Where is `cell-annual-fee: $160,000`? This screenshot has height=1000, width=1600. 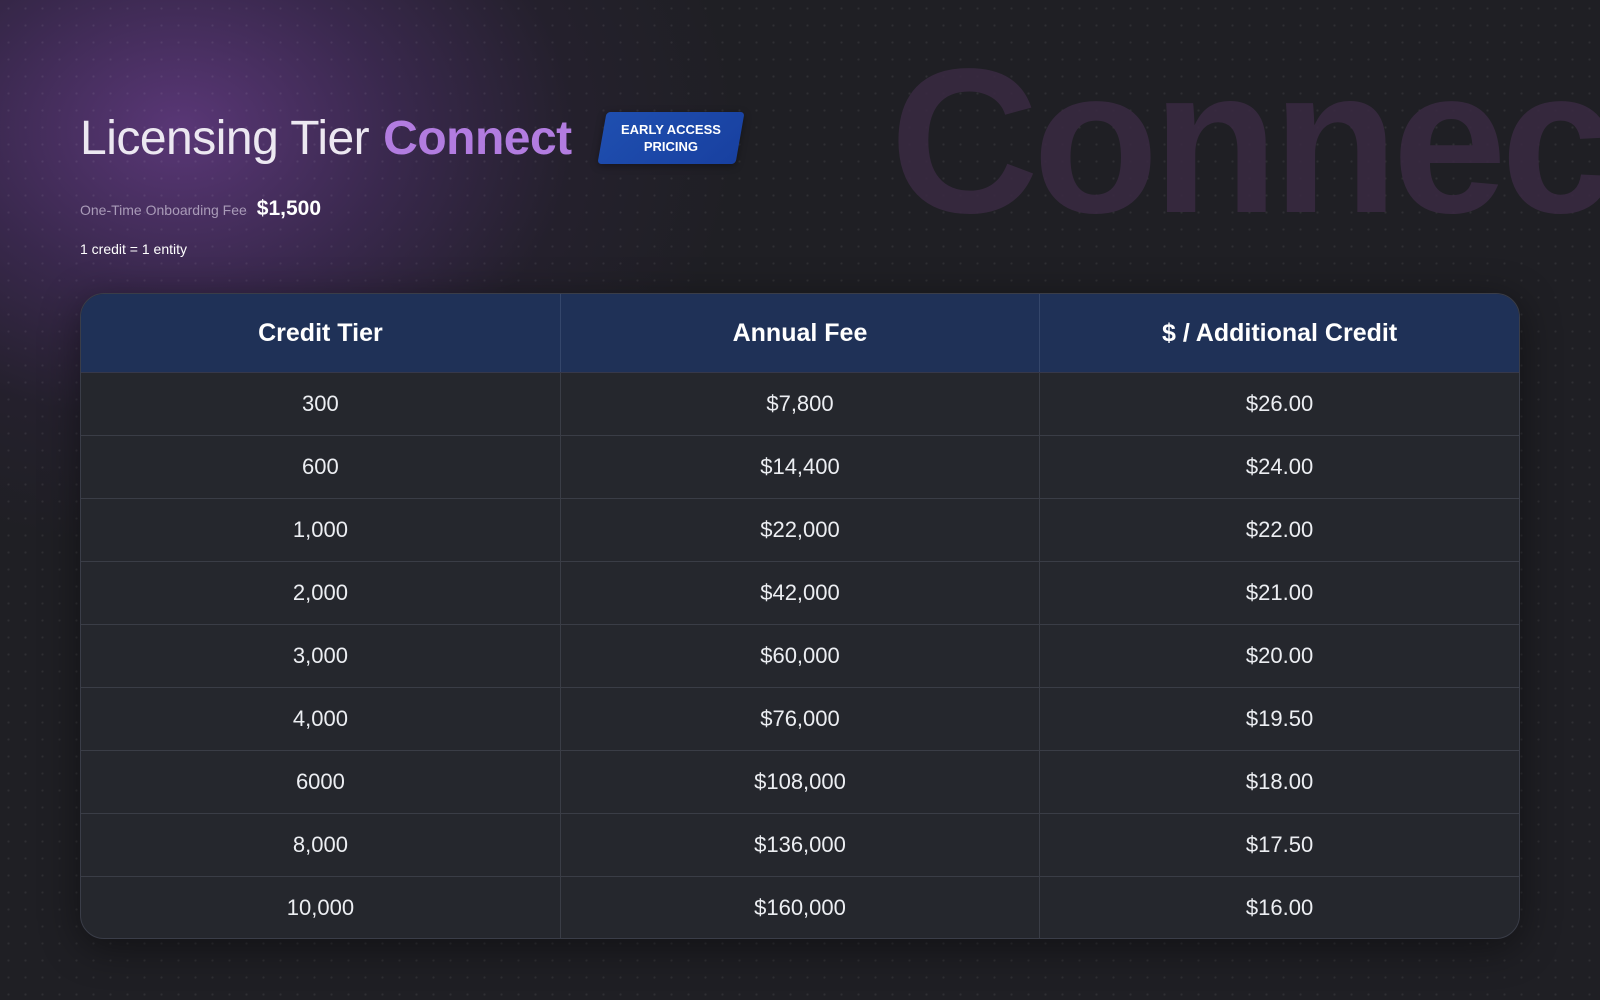 cell-annual-fee: $160,000 is located at coordinates (799, 907).